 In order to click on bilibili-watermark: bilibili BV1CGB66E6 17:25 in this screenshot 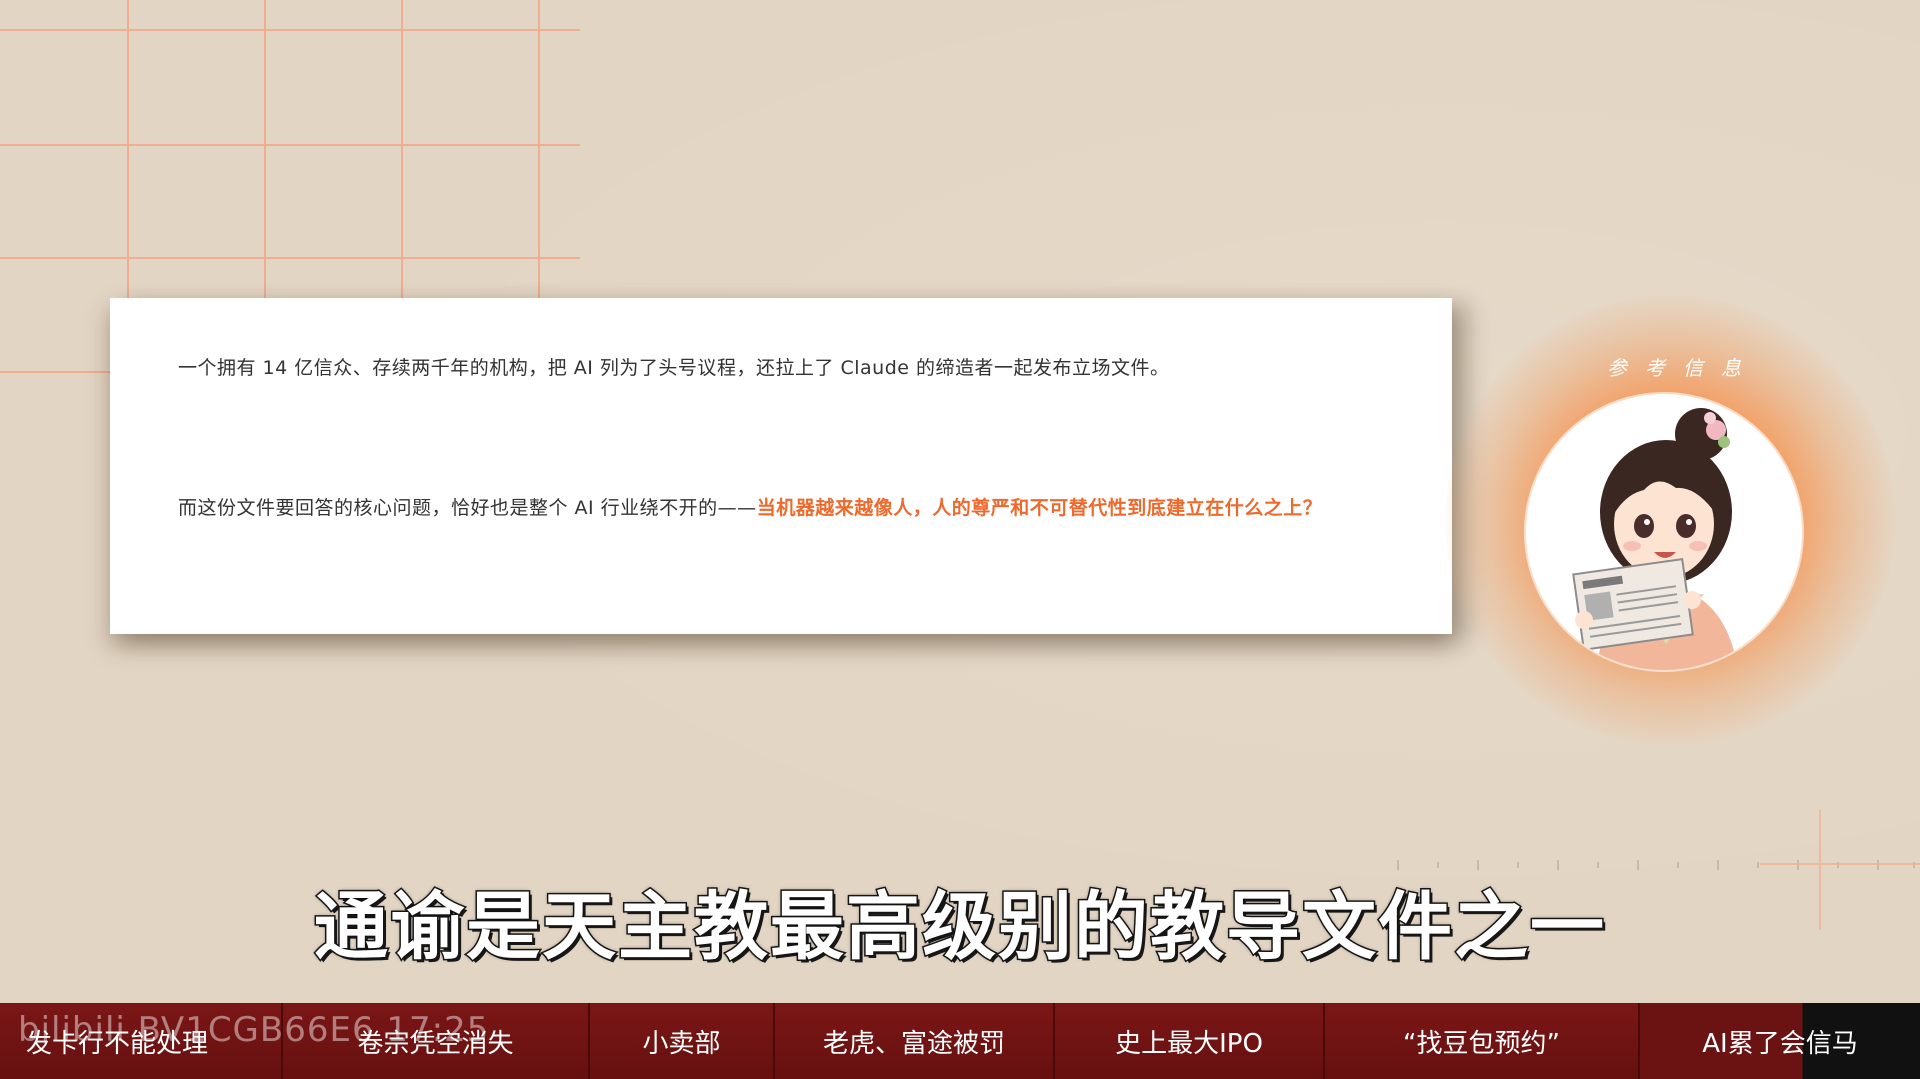, I will do `click(254, 1030)`.